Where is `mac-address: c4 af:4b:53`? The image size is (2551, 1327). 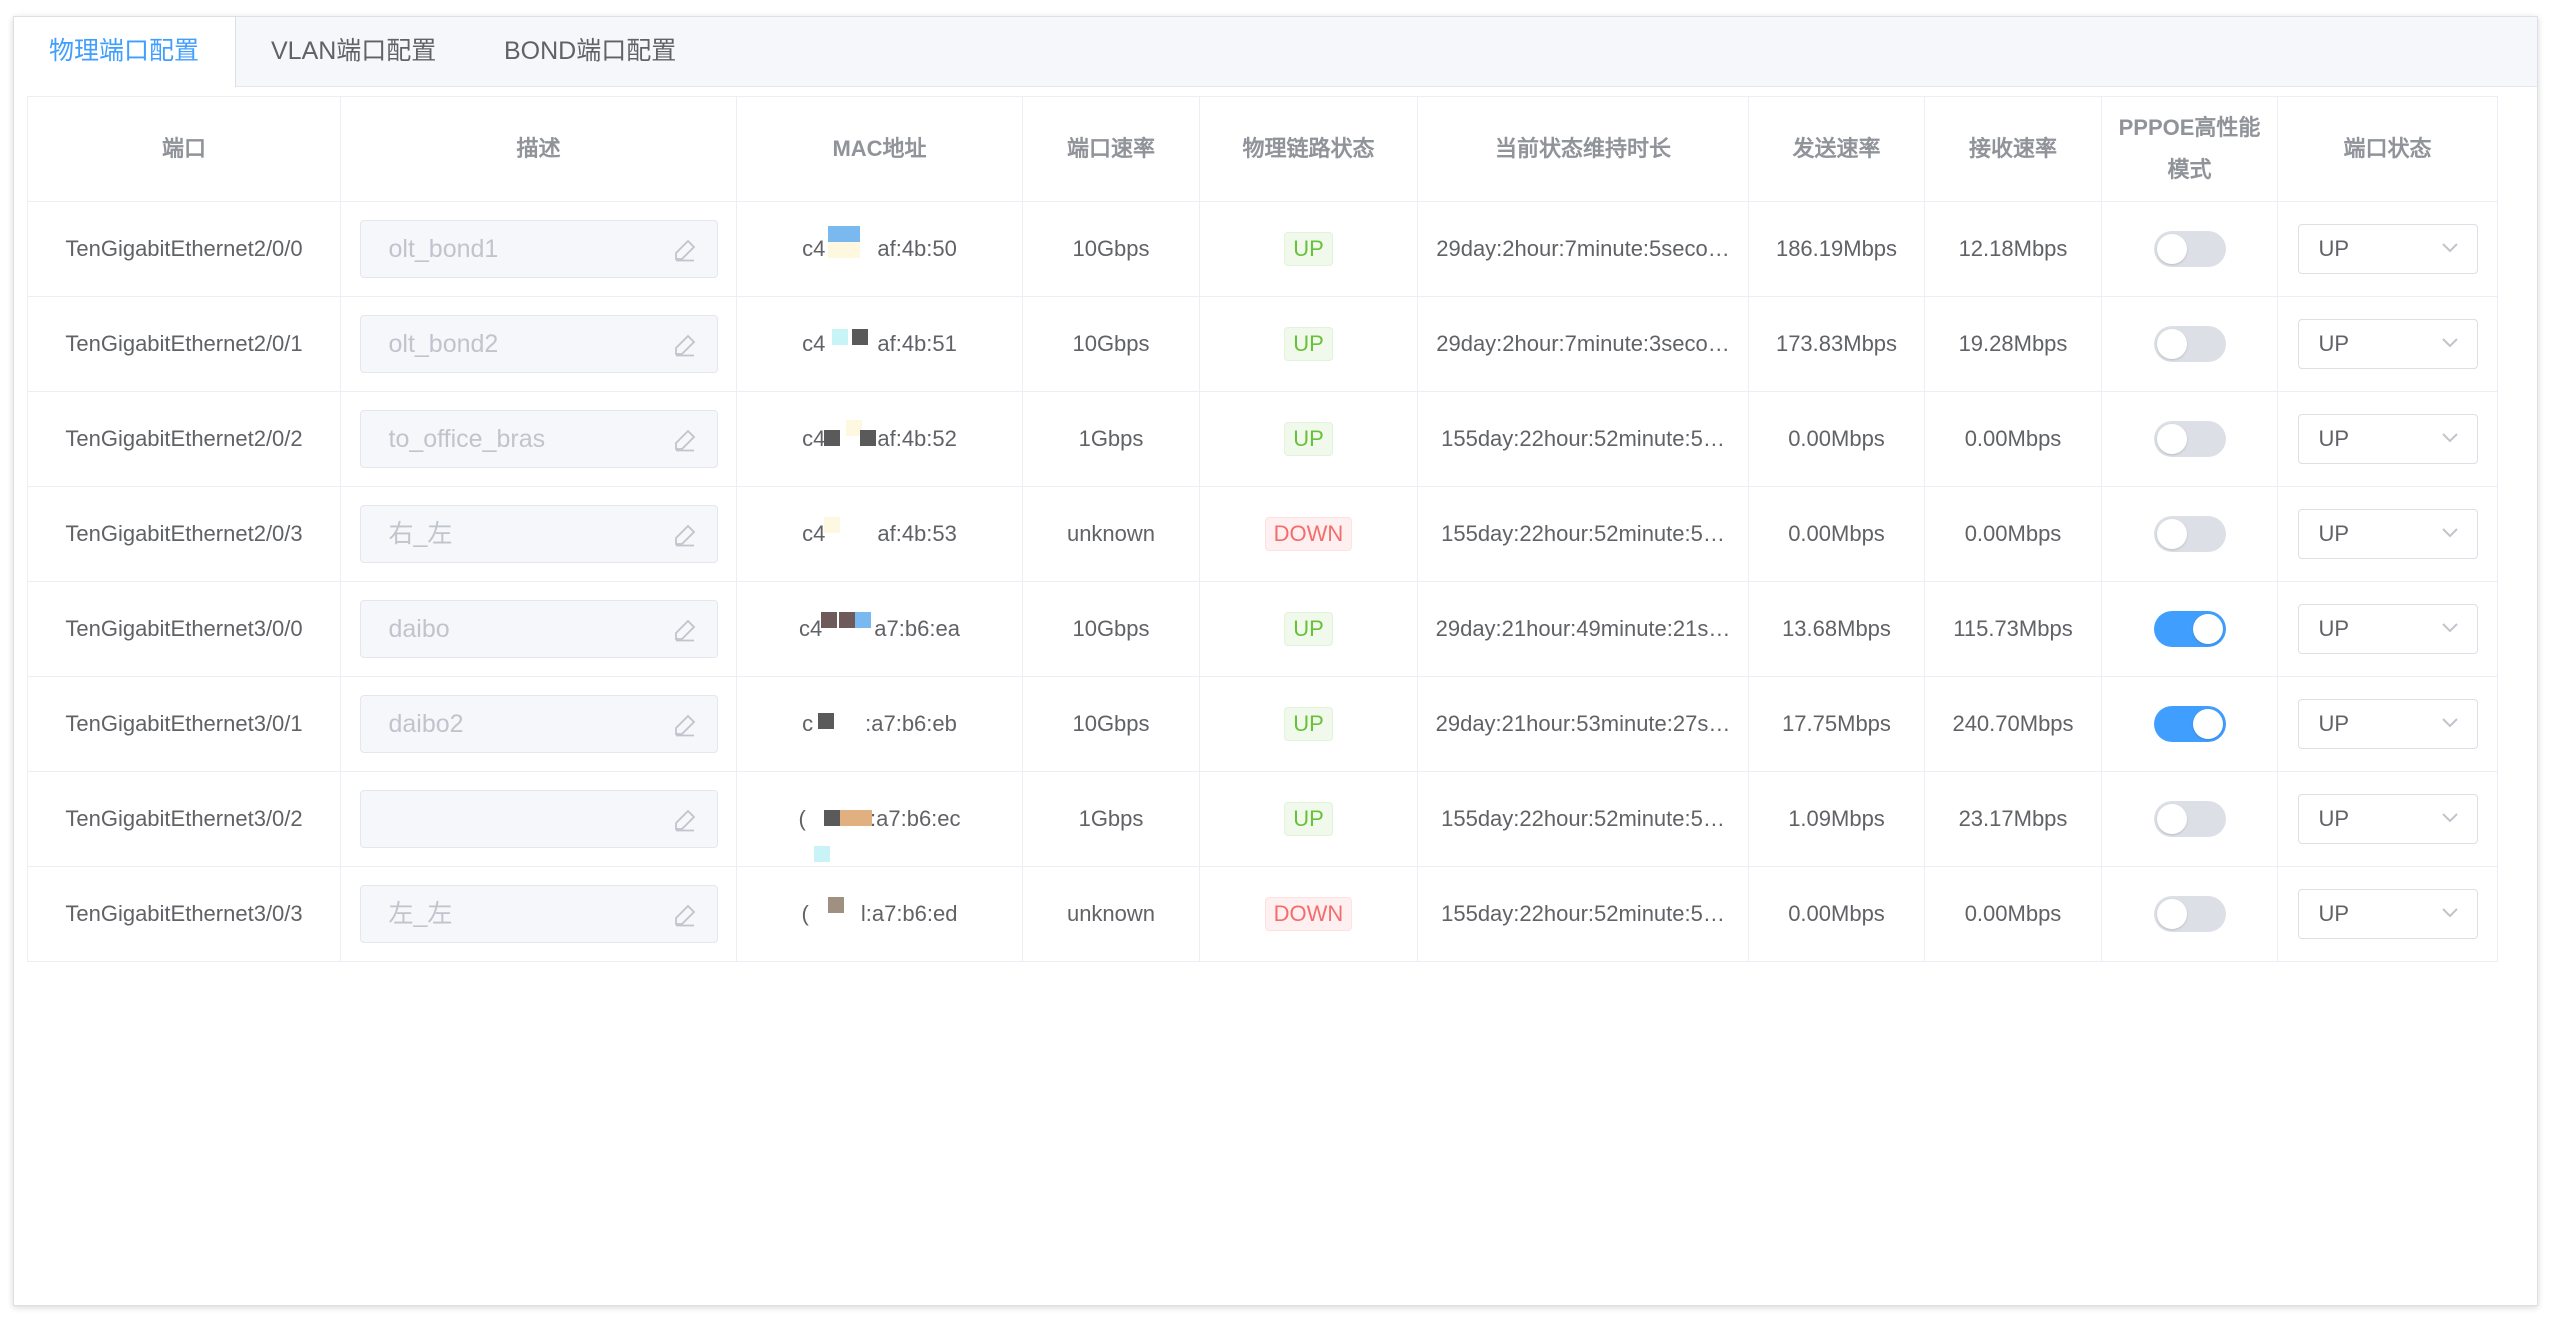 mac-address: c4 af:4b:53 is located at coordinates (879, 532).